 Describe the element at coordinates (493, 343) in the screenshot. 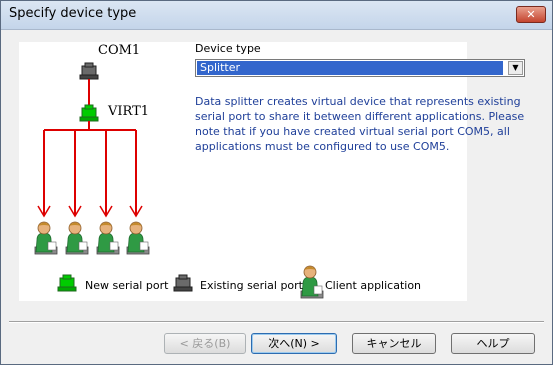

I see `help-button: ヘルプ` at that location.